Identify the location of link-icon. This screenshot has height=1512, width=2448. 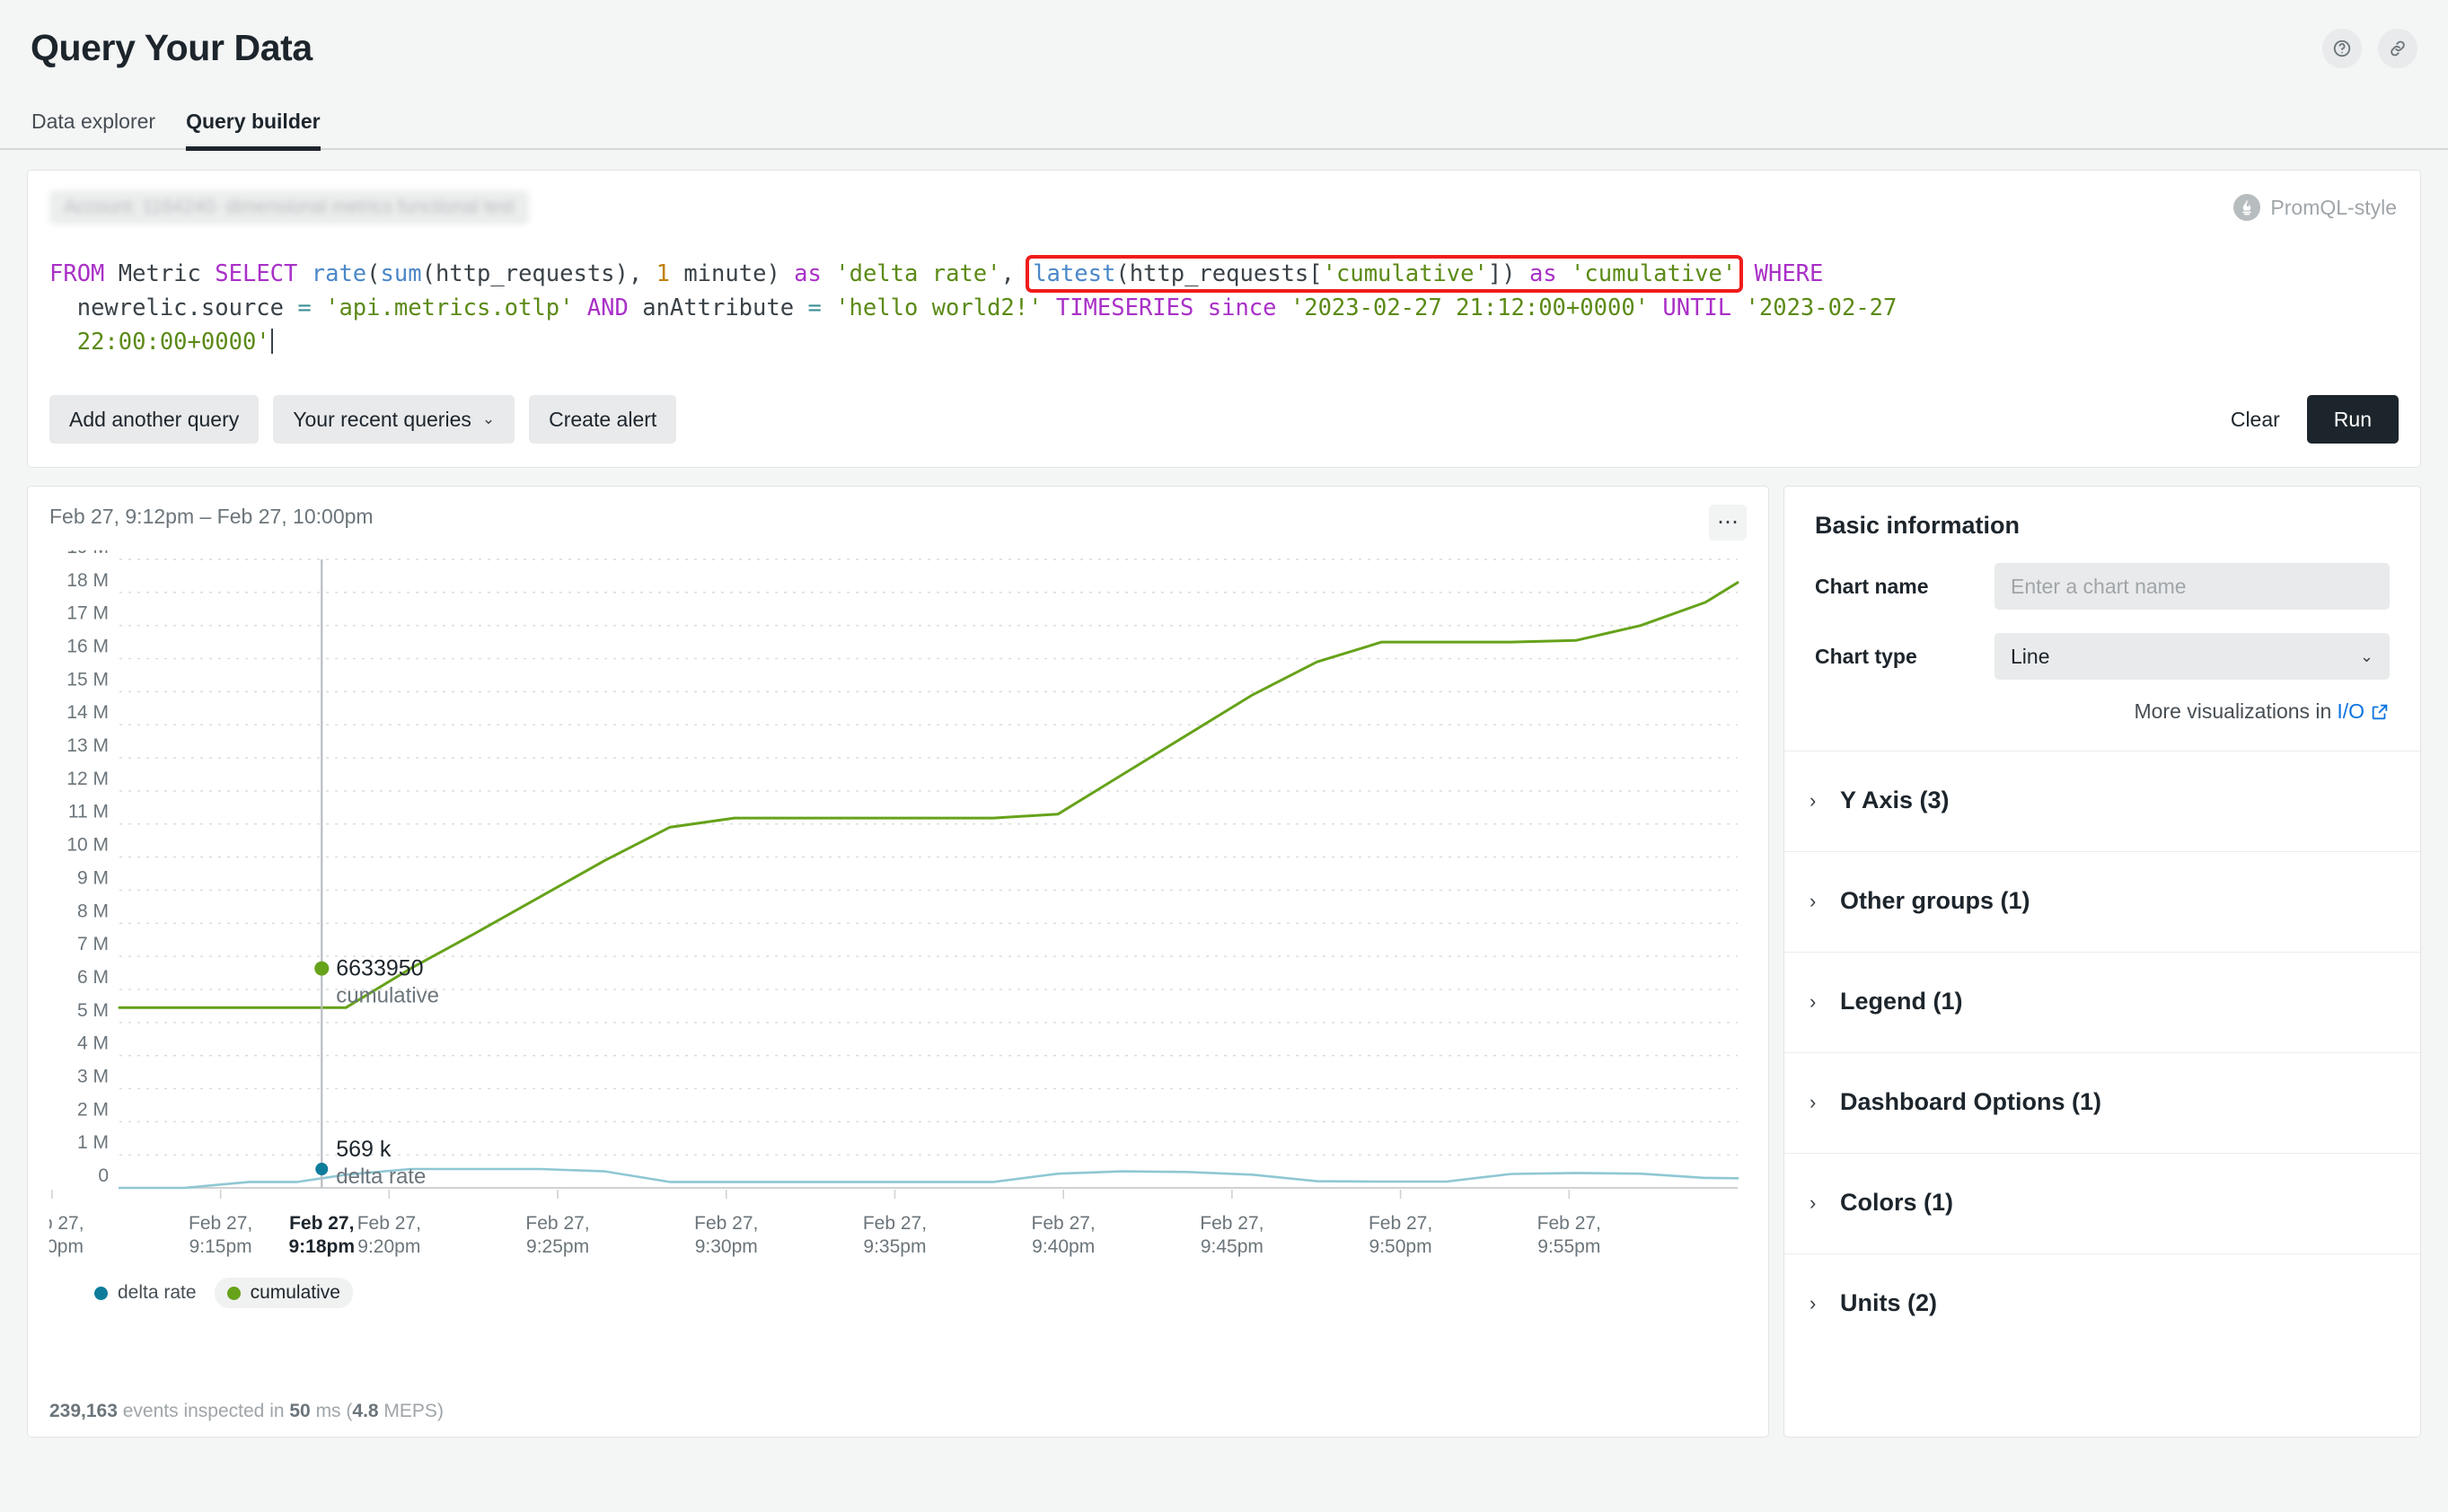
(2397, 48).